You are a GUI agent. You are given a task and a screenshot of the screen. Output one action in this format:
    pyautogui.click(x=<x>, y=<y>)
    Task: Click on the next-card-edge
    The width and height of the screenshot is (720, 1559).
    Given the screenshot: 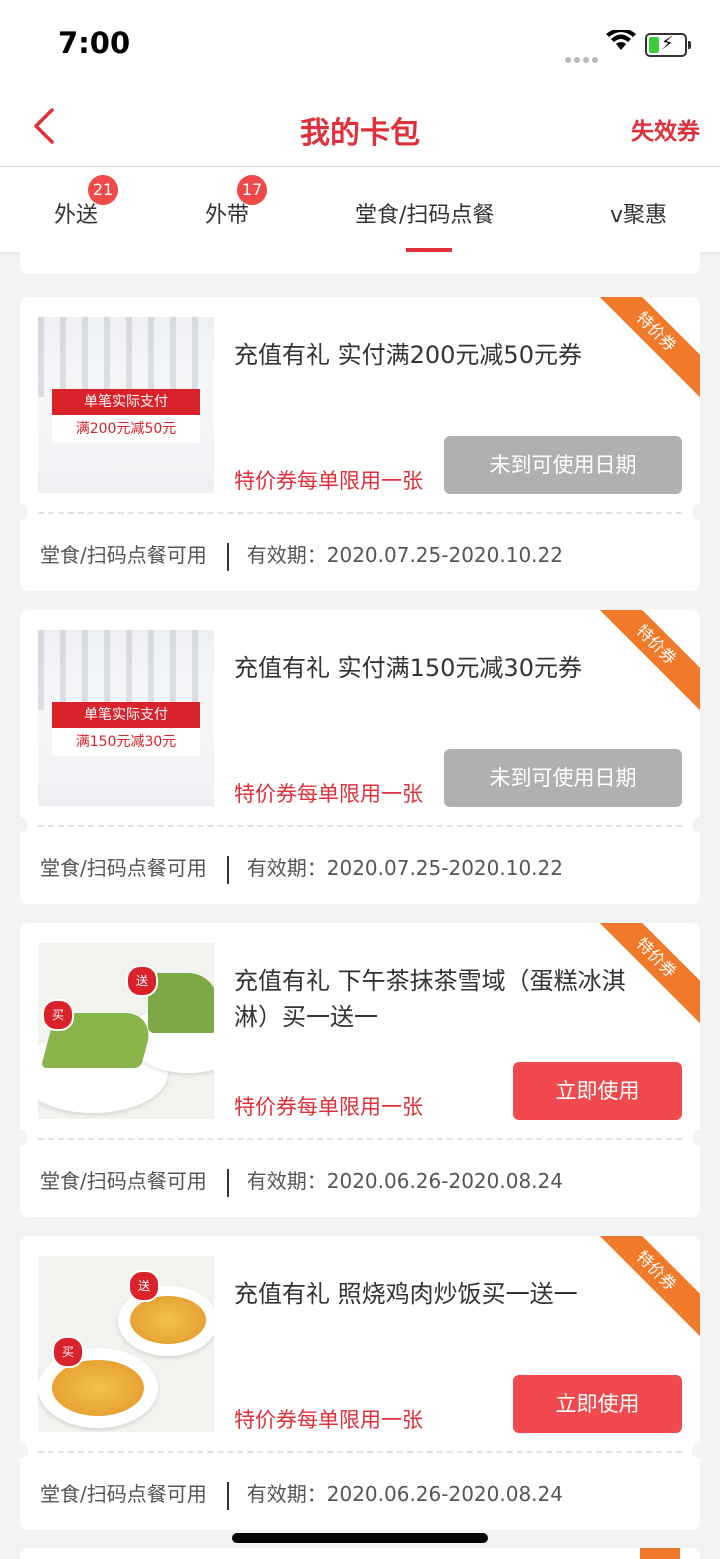 What is the action you would take?
    pyautogui.click(x=360, y=1553)
    